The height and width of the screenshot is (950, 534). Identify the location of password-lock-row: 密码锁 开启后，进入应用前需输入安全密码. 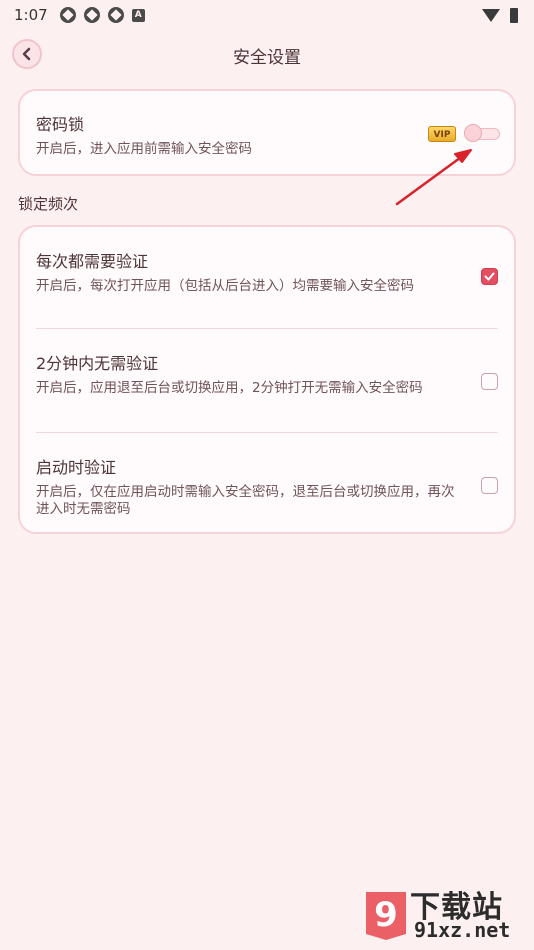
(267, 124).